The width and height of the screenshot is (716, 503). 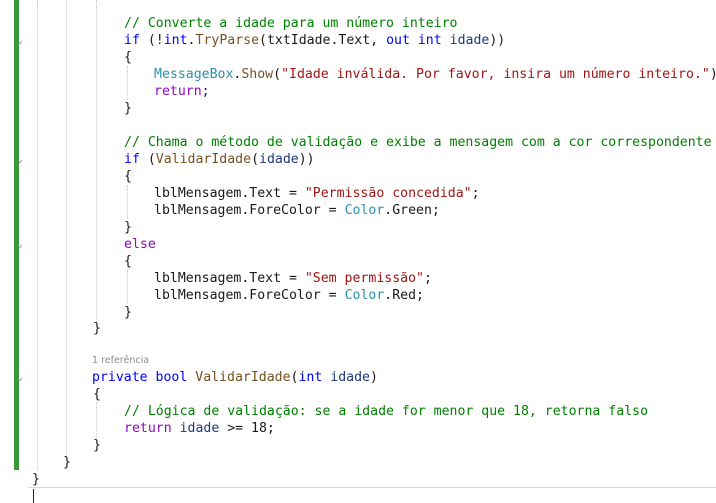 What do you see at coordinates (151, 40) in the screenshot?
I see `code-token: (!` at bounding box center [151, 40].